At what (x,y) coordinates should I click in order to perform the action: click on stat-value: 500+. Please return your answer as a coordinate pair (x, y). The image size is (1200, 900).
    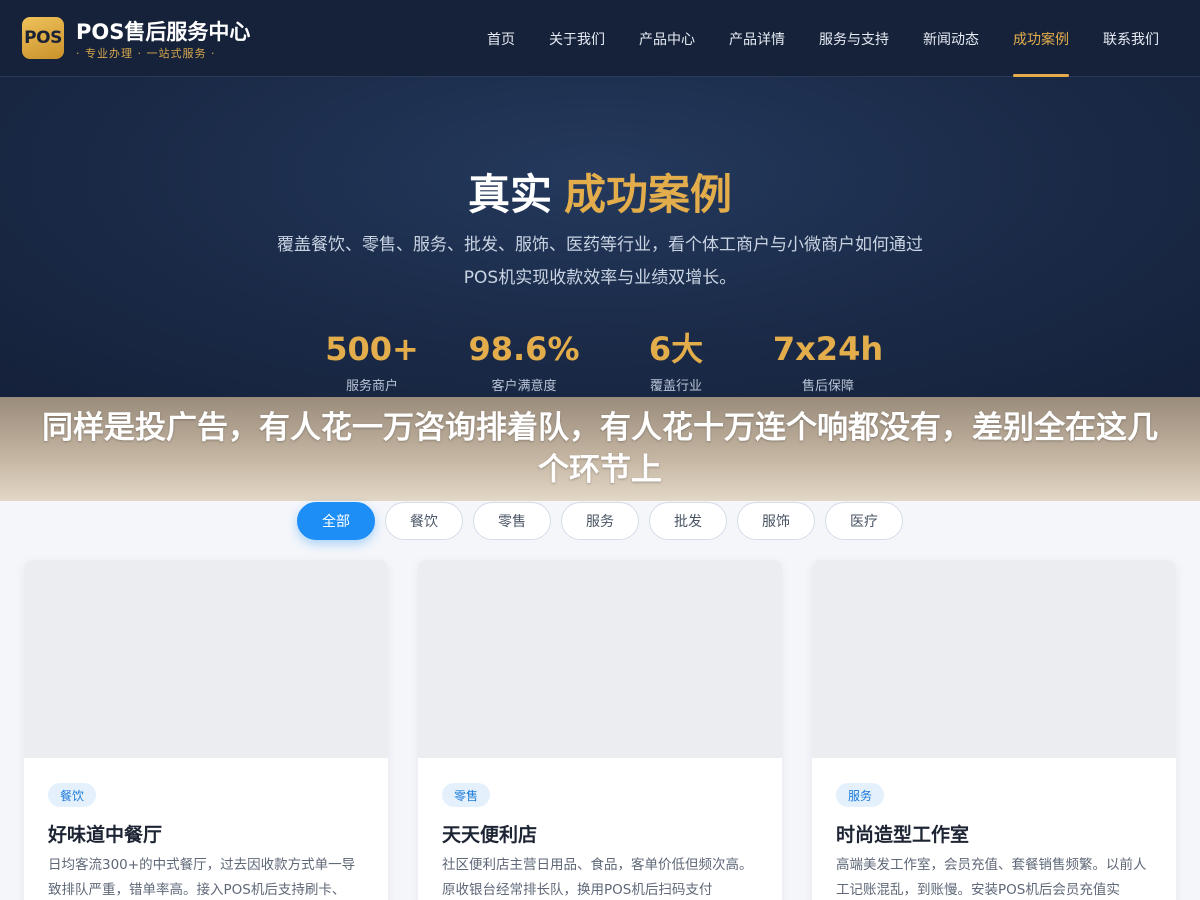
    Looking at the image, I should click on (372, 349).